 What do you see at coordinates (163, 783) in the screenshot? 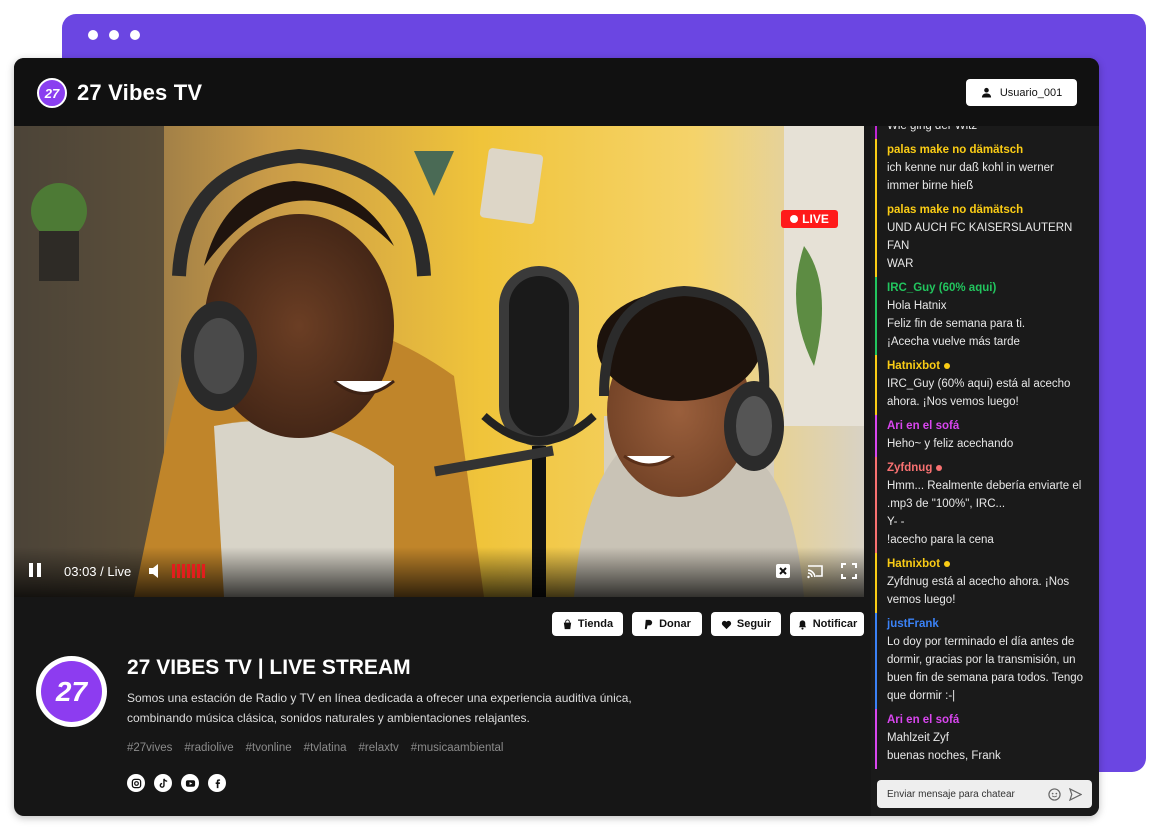
I see `tiktok-icon` at bounding box center [163, 783].